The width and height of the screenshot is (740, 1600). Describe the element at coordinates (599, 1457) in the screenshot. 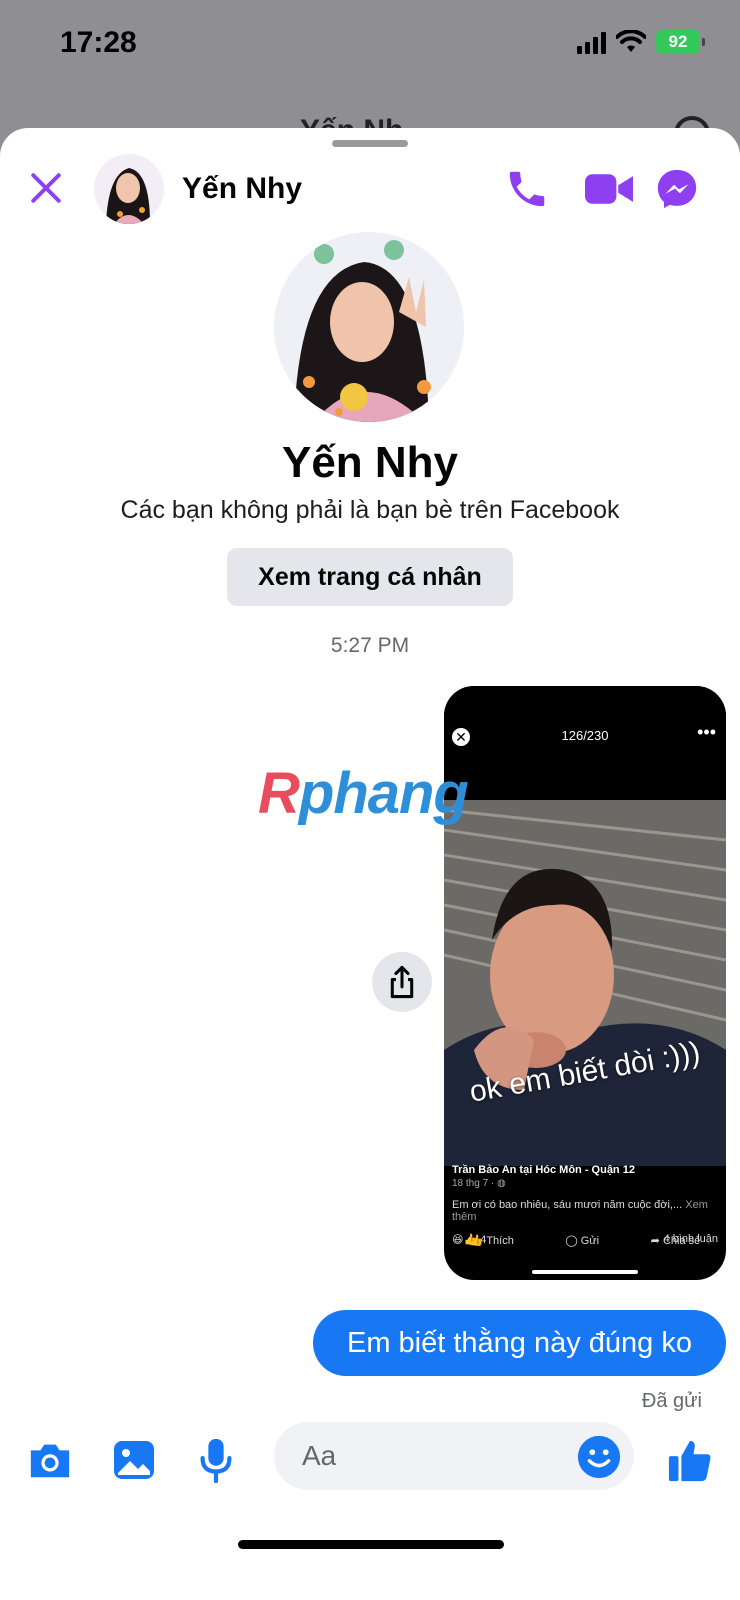

I see `emoji-icon` at that location.